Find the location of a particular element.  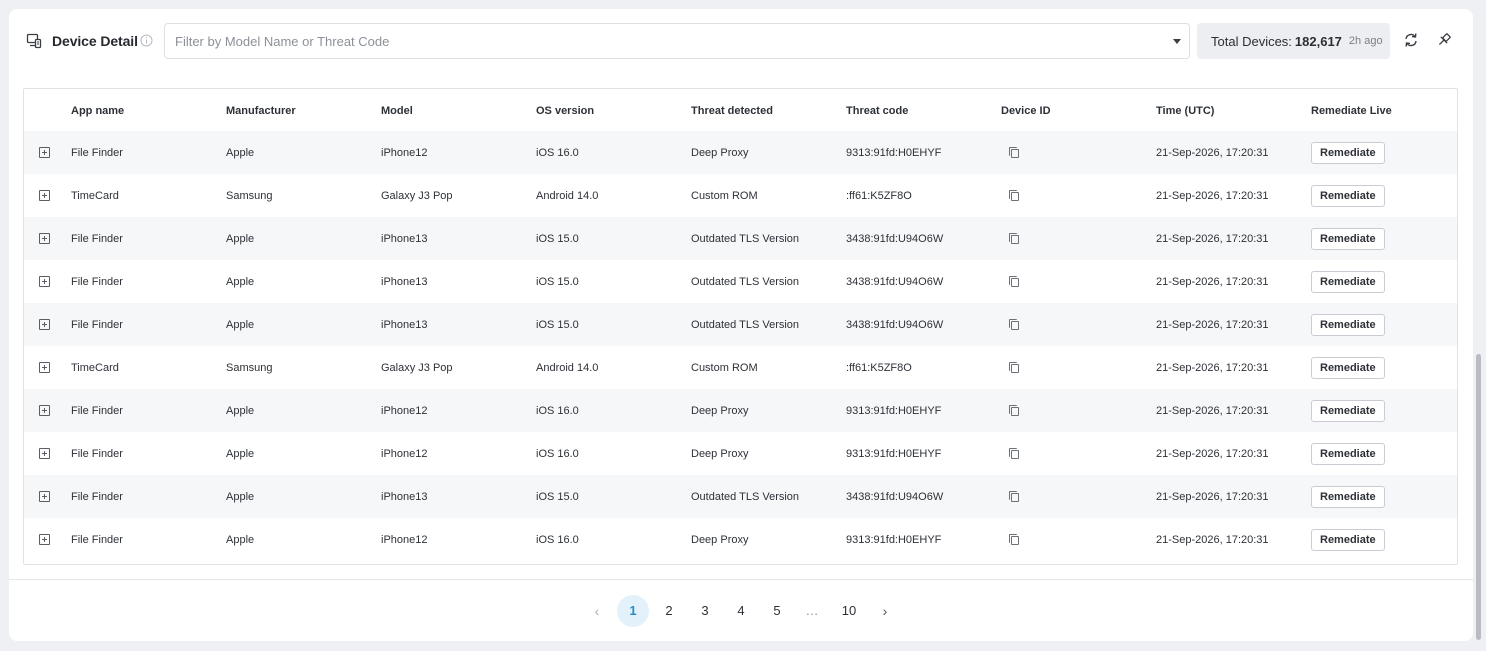

column-header-time: Time (UTC) is located at coordinates (1233, 110).